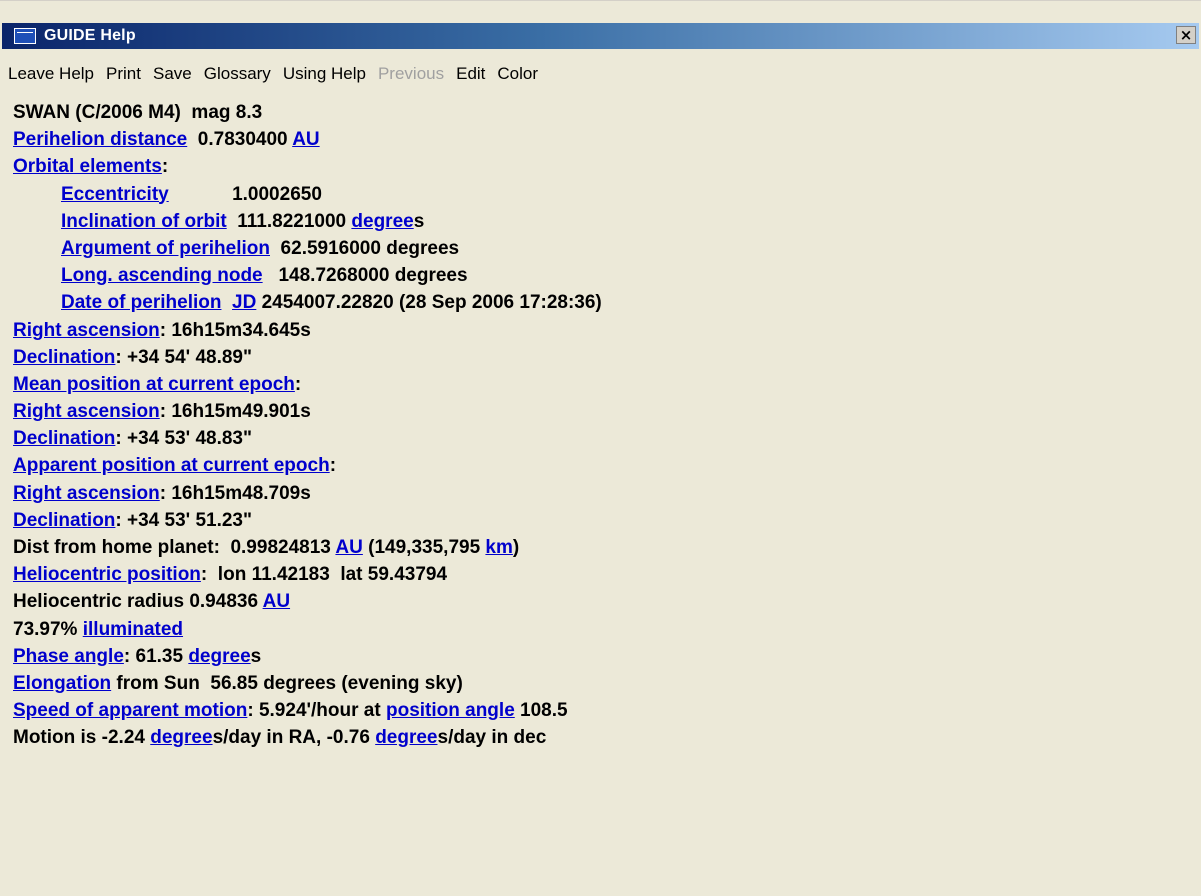 The image size is (1201, 896). What do you see at coordinates (365, 248) in the screenshot?
I see `arg-perihelion-value: 62.5916000 degrees` at bounding box center [365, 248].